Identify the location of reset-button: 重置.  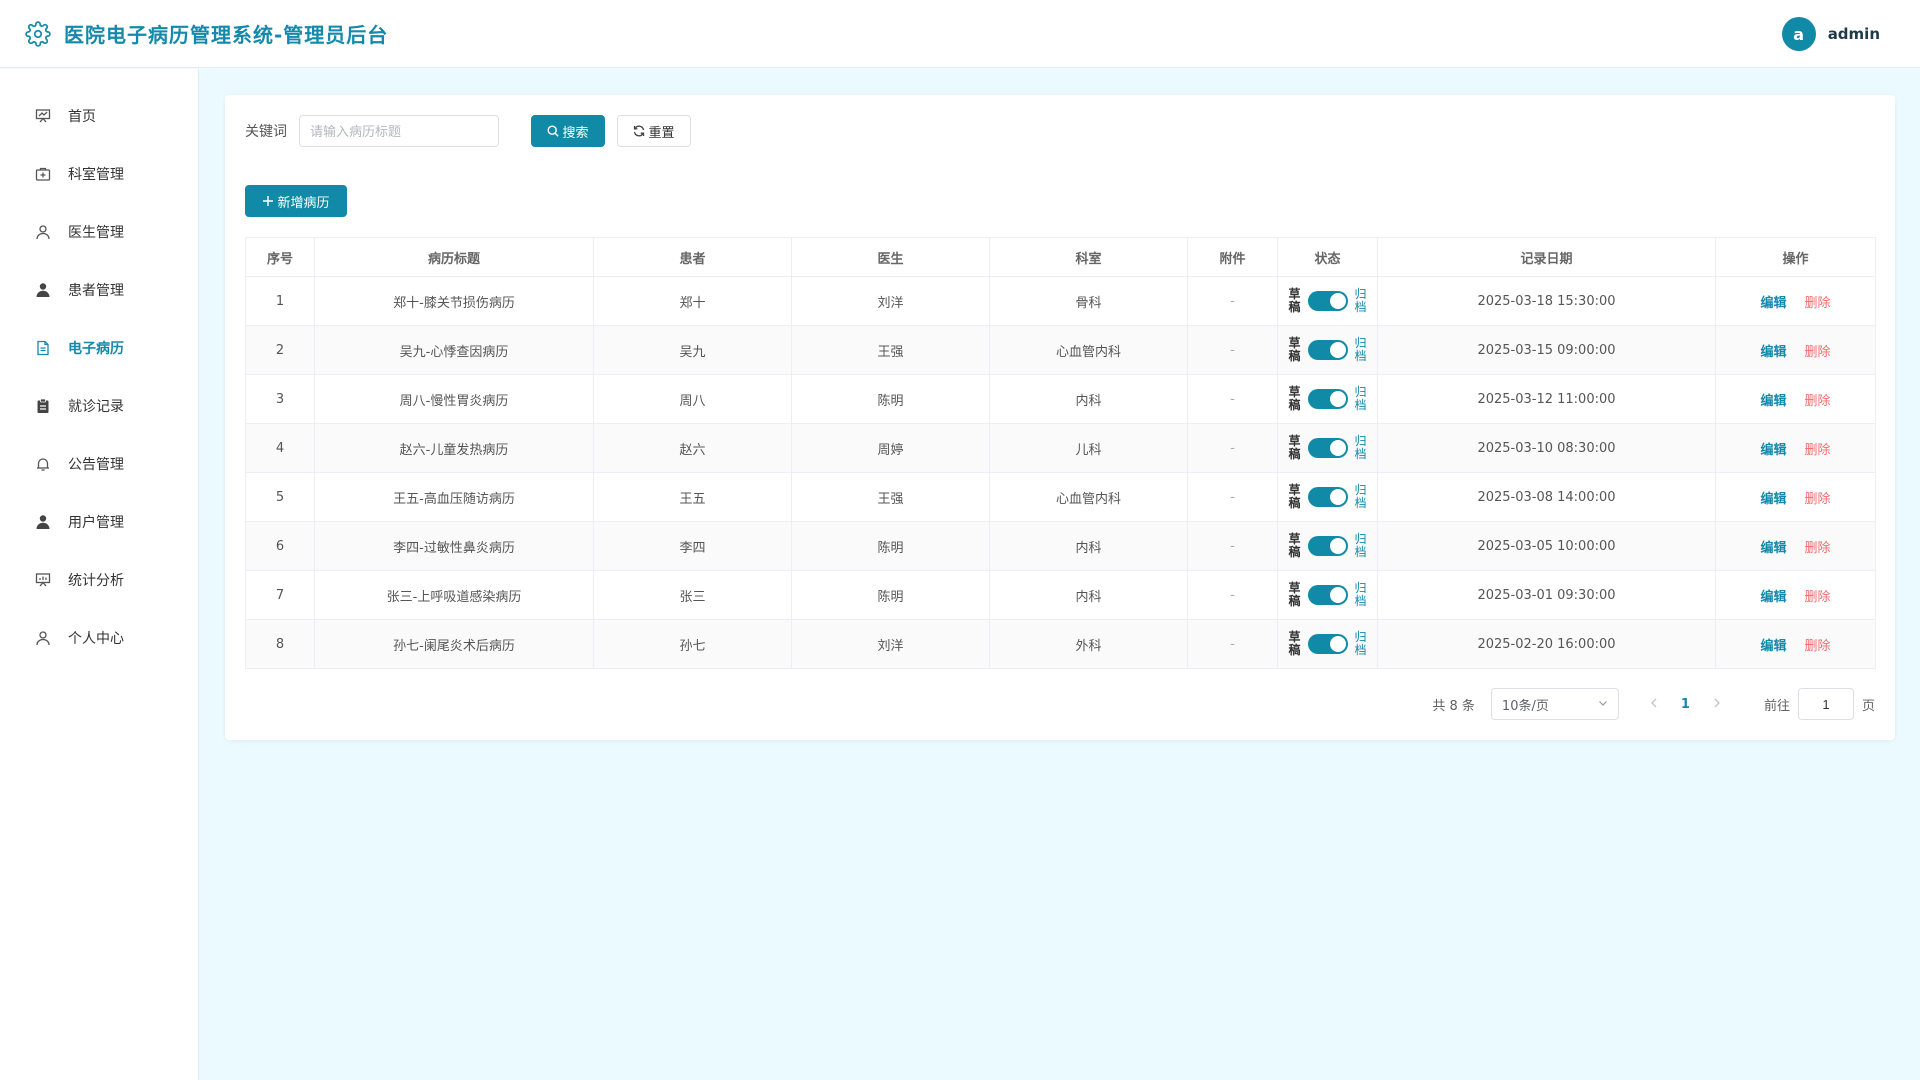
(654, 131).